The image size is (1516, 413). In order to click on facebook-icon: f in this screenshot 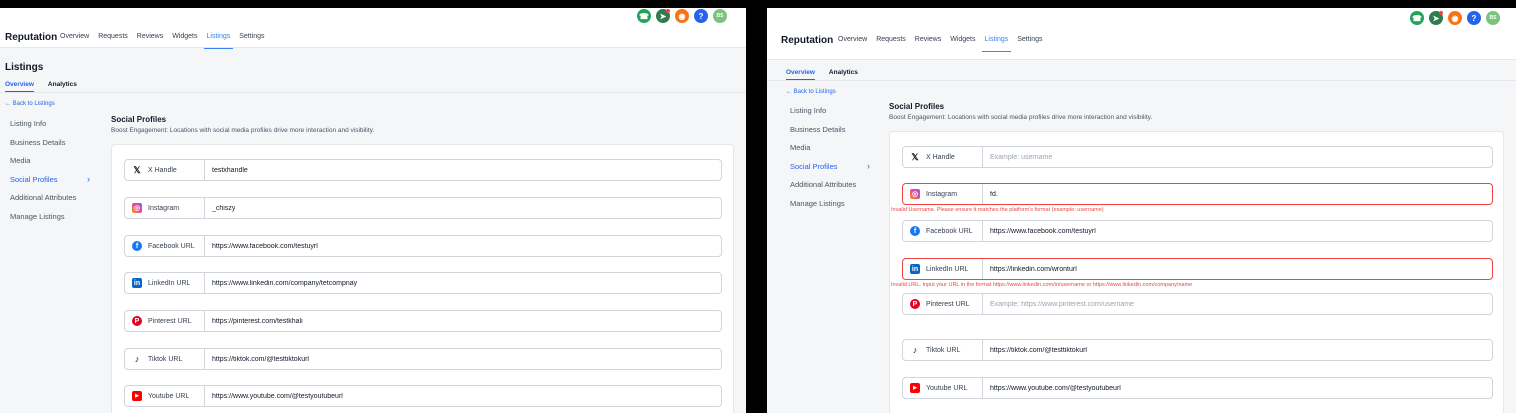, I will do `click(137, 246)`.